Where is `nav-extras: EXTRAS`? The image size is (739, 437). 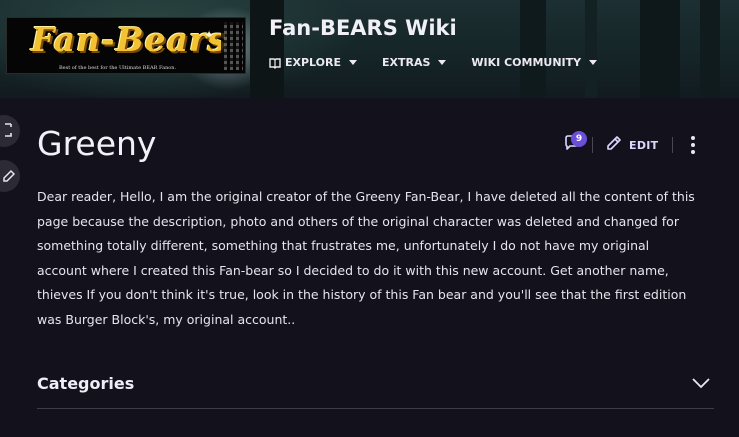
nav-extras: EXTRAS is located at coordinates (414, 62).